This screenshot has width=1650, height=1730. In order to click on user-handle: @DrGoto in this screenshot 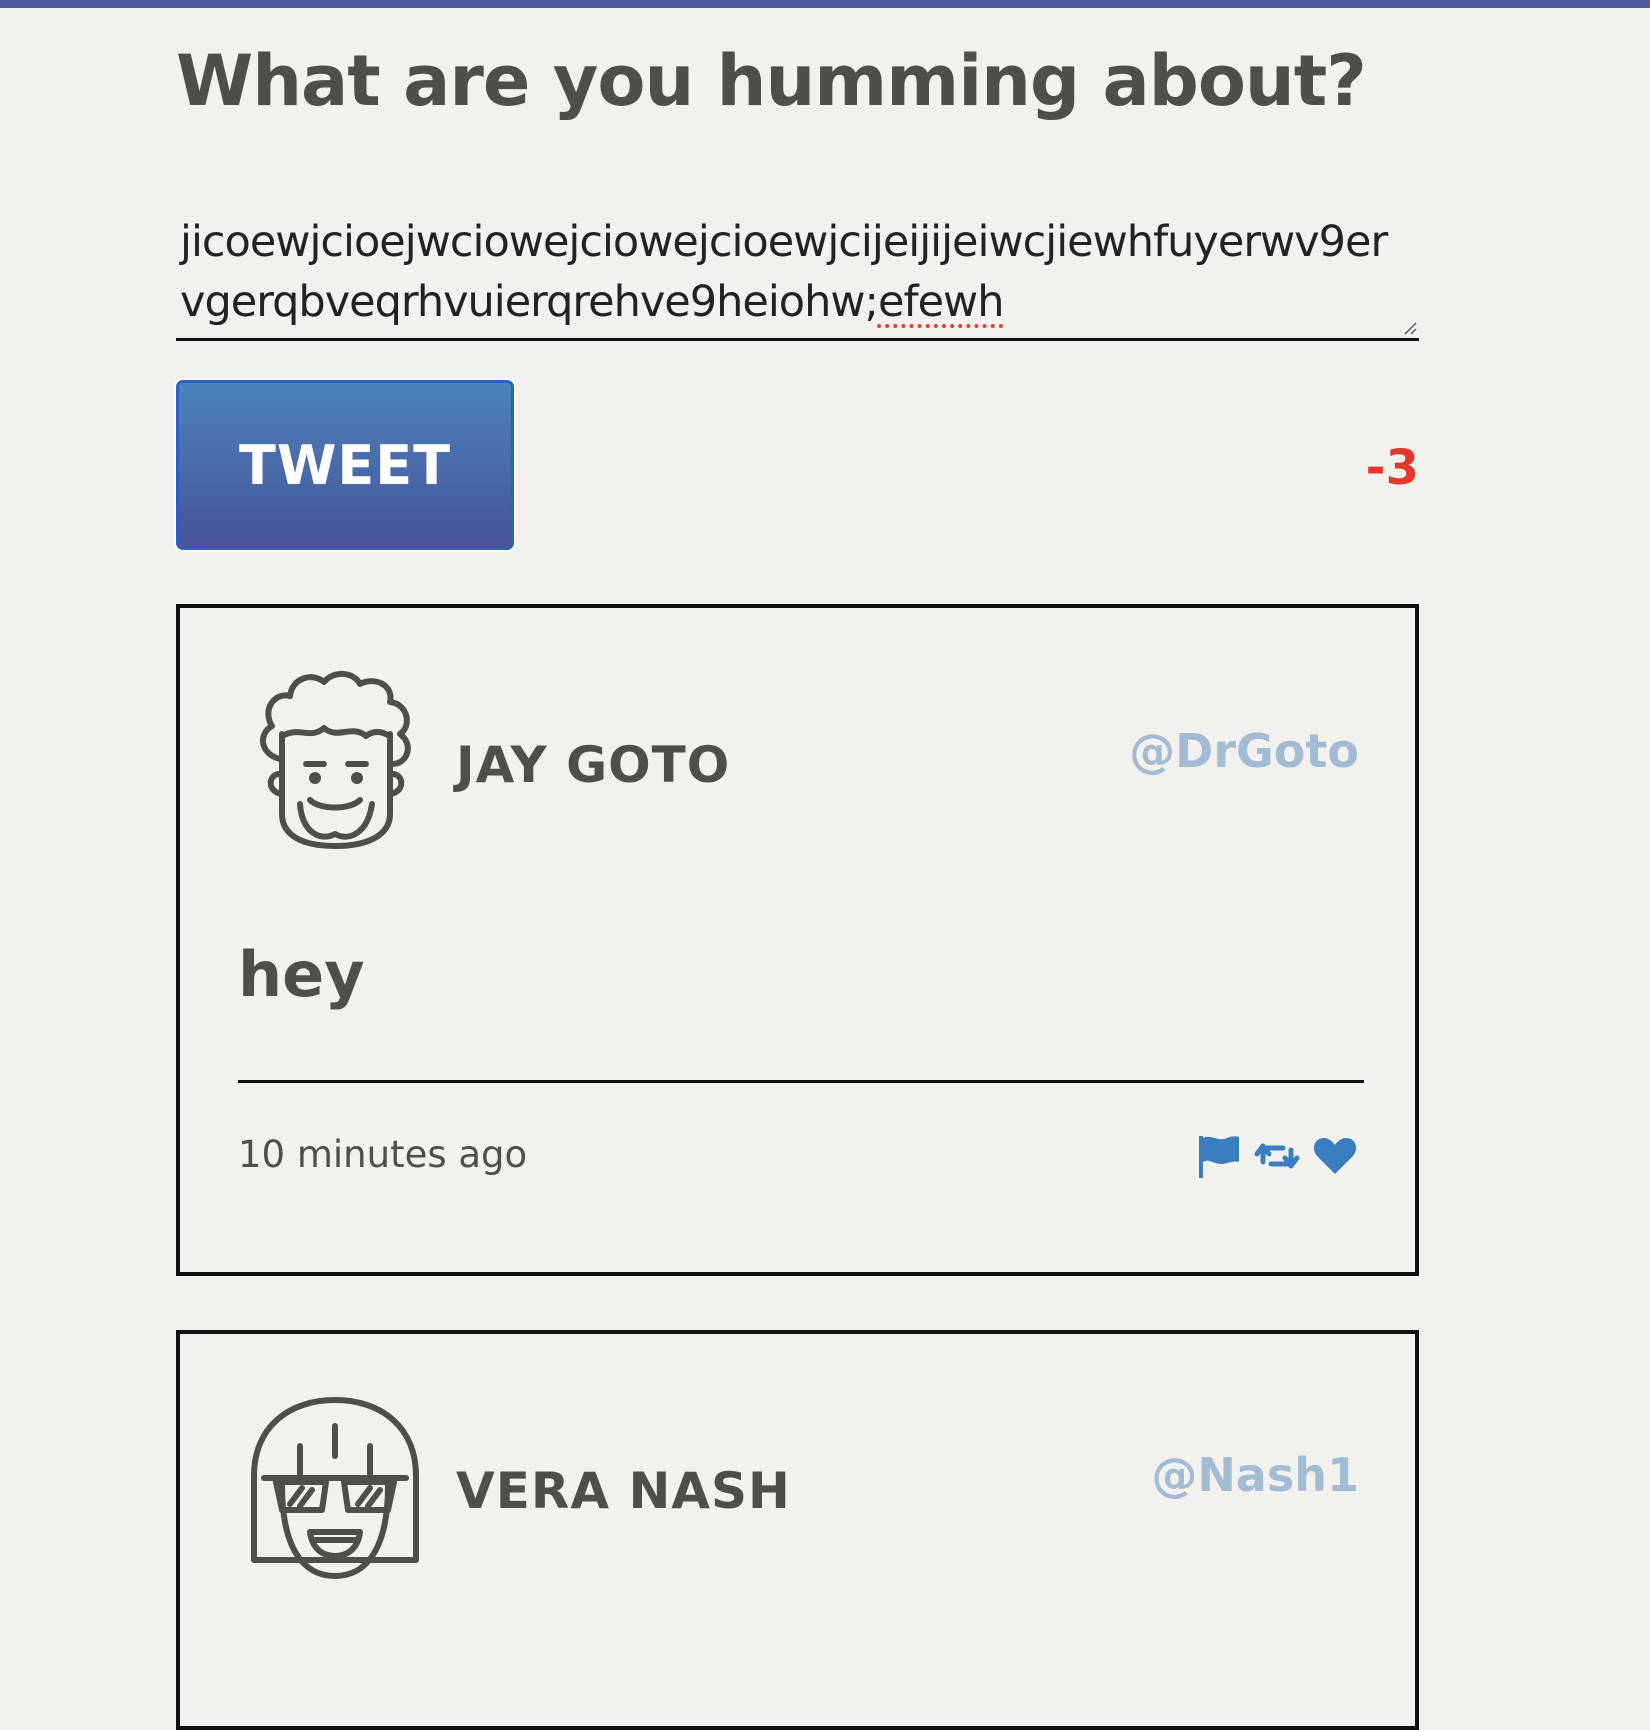, I will do `click(1244, 751)`.